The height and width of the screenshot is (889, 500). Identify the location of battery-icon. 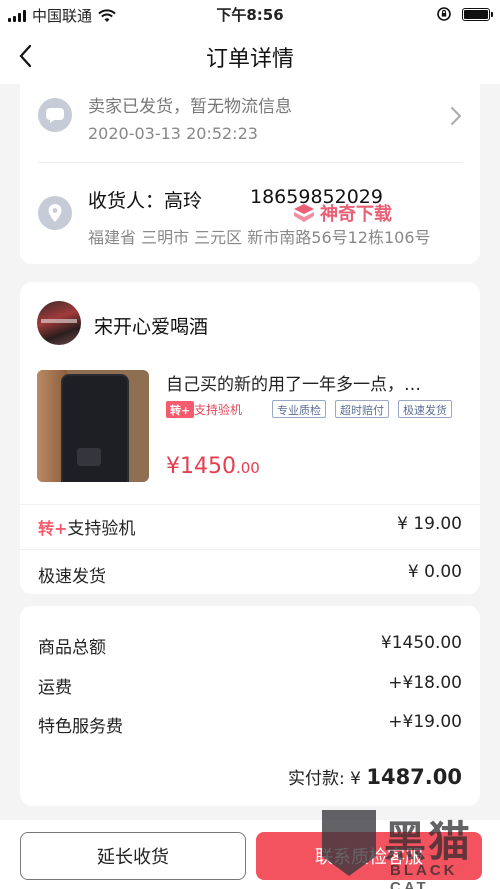
(477, 14).